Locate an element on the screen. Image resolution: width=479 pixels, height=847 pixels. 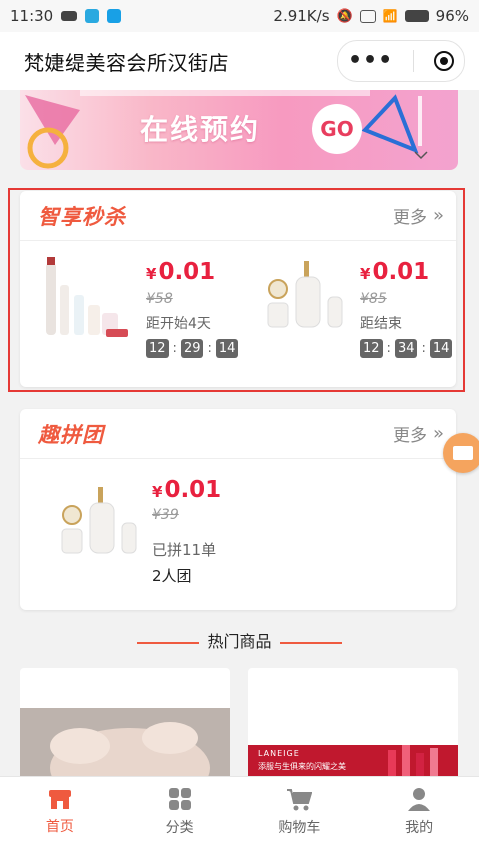
close-target-icon is located at coordinates (444, 61).